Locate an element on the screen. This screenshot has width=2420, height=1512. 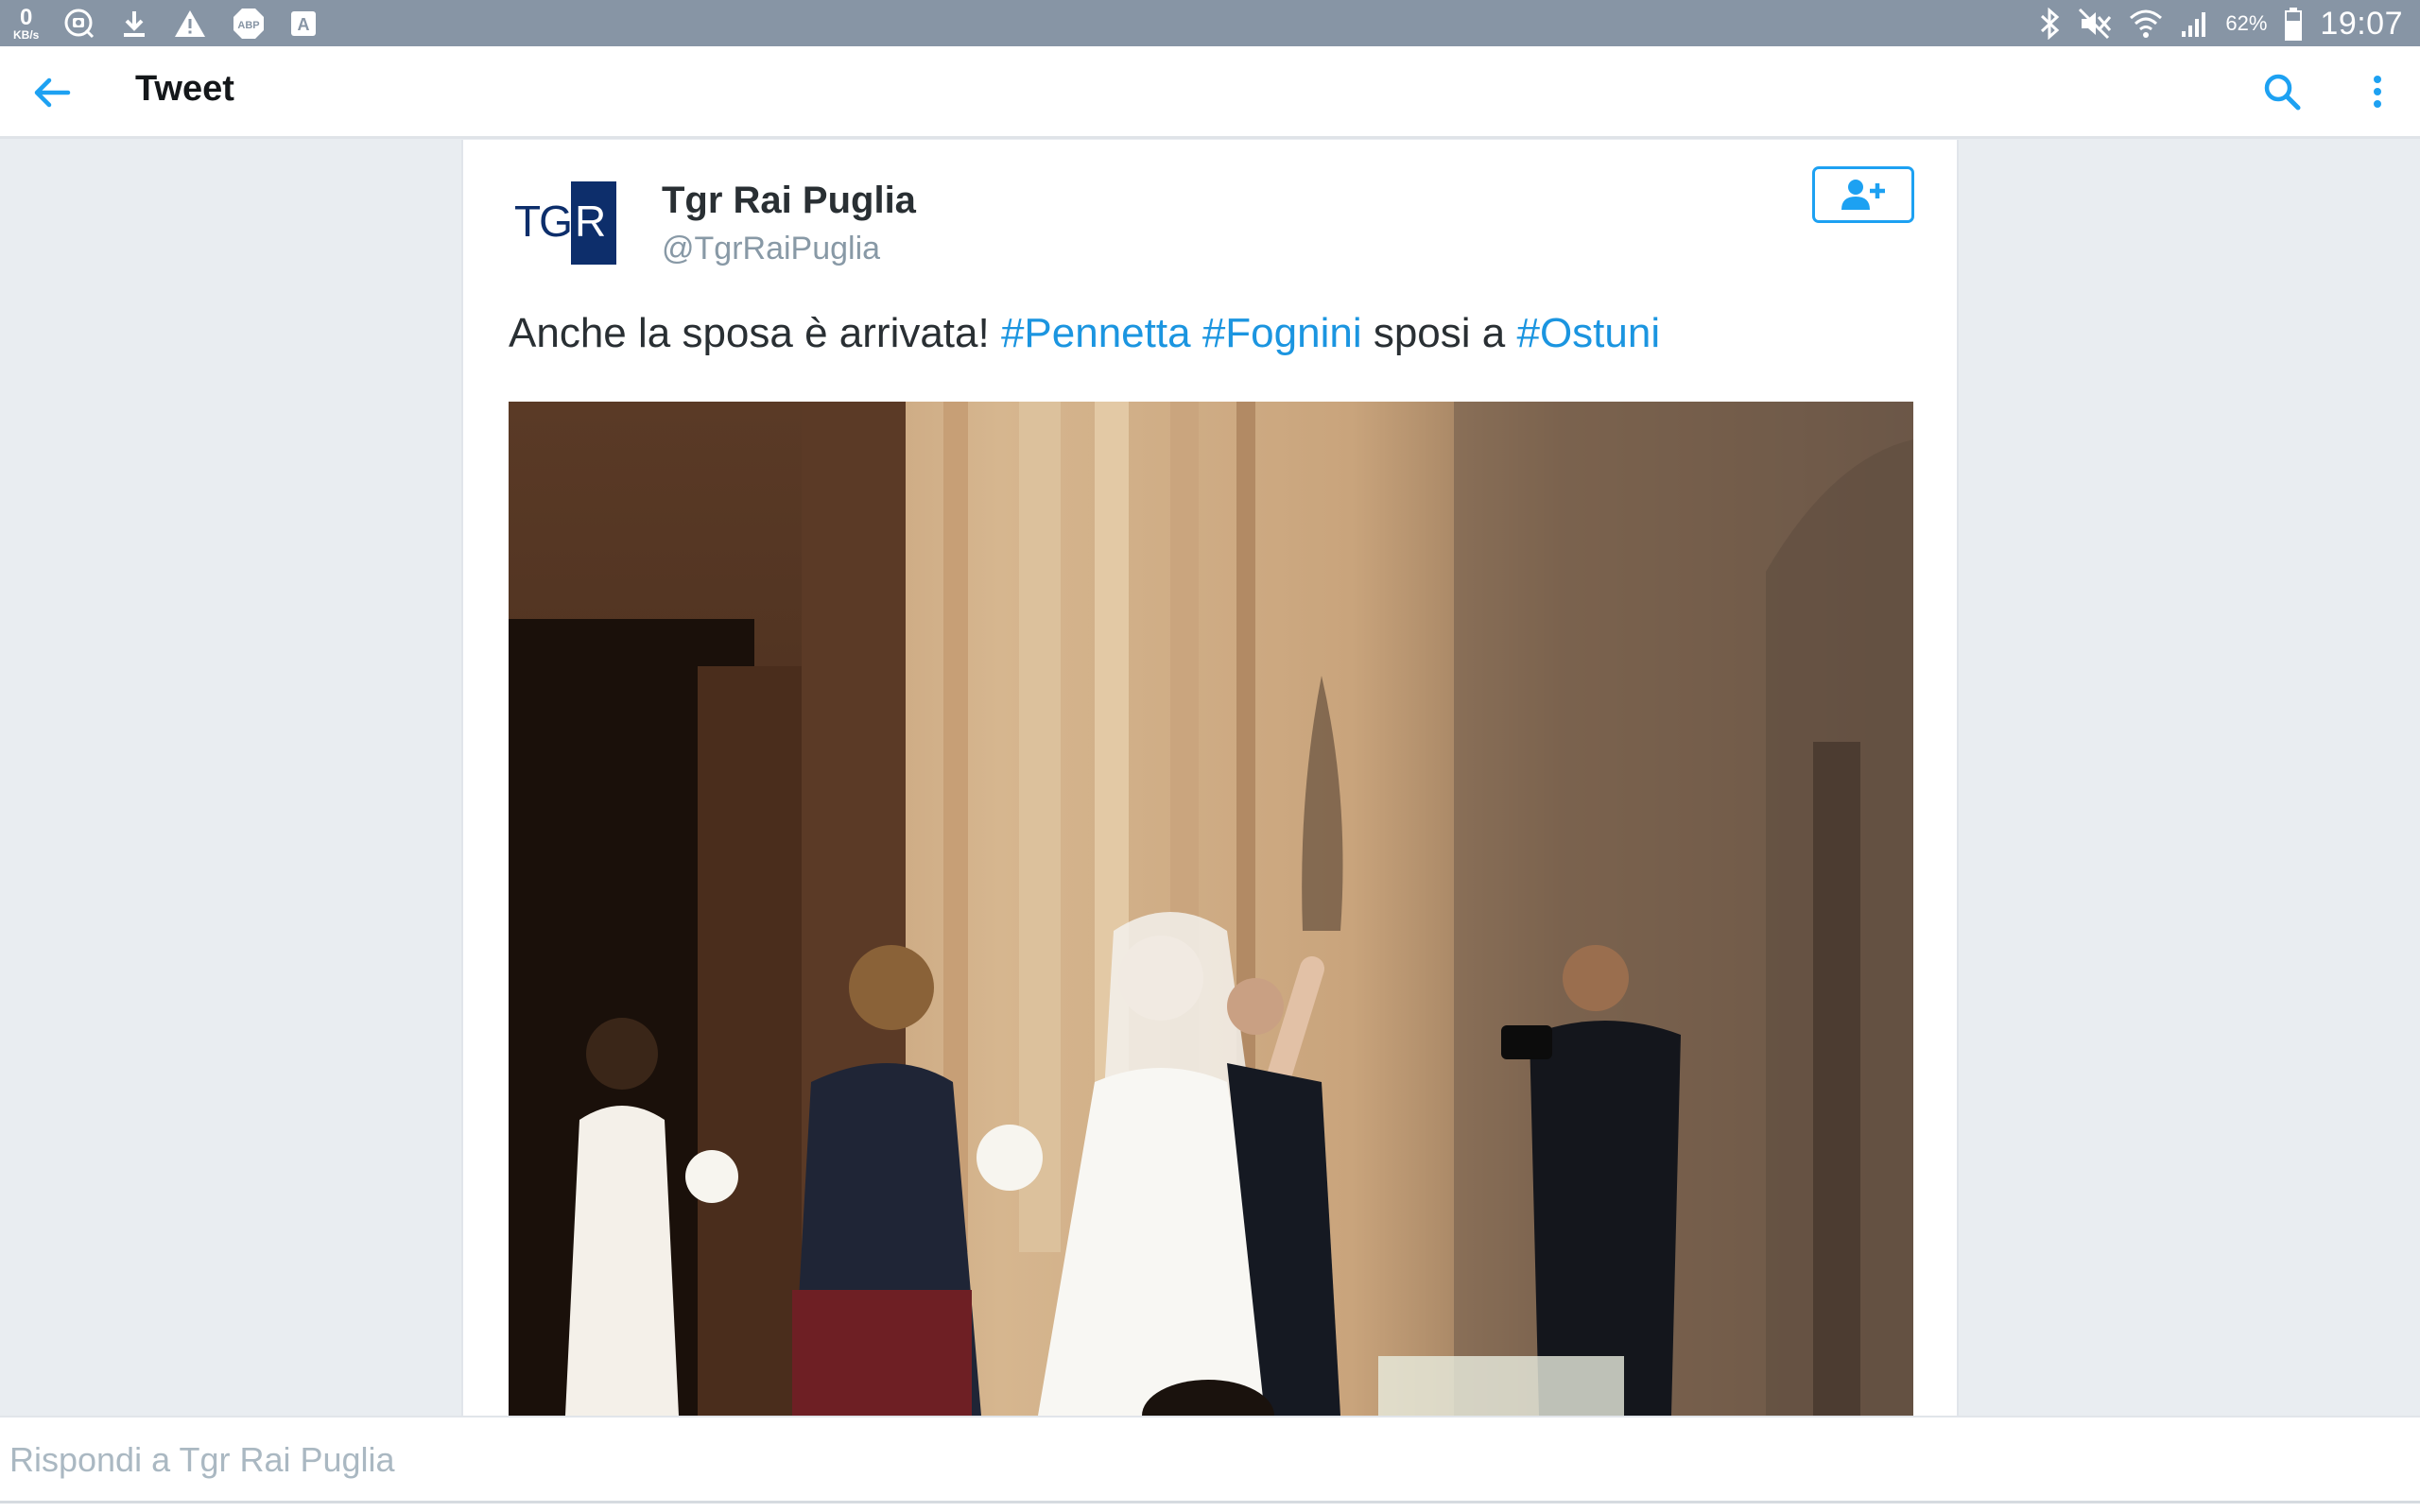
mute-icon is located at coordinates (2095, 24).